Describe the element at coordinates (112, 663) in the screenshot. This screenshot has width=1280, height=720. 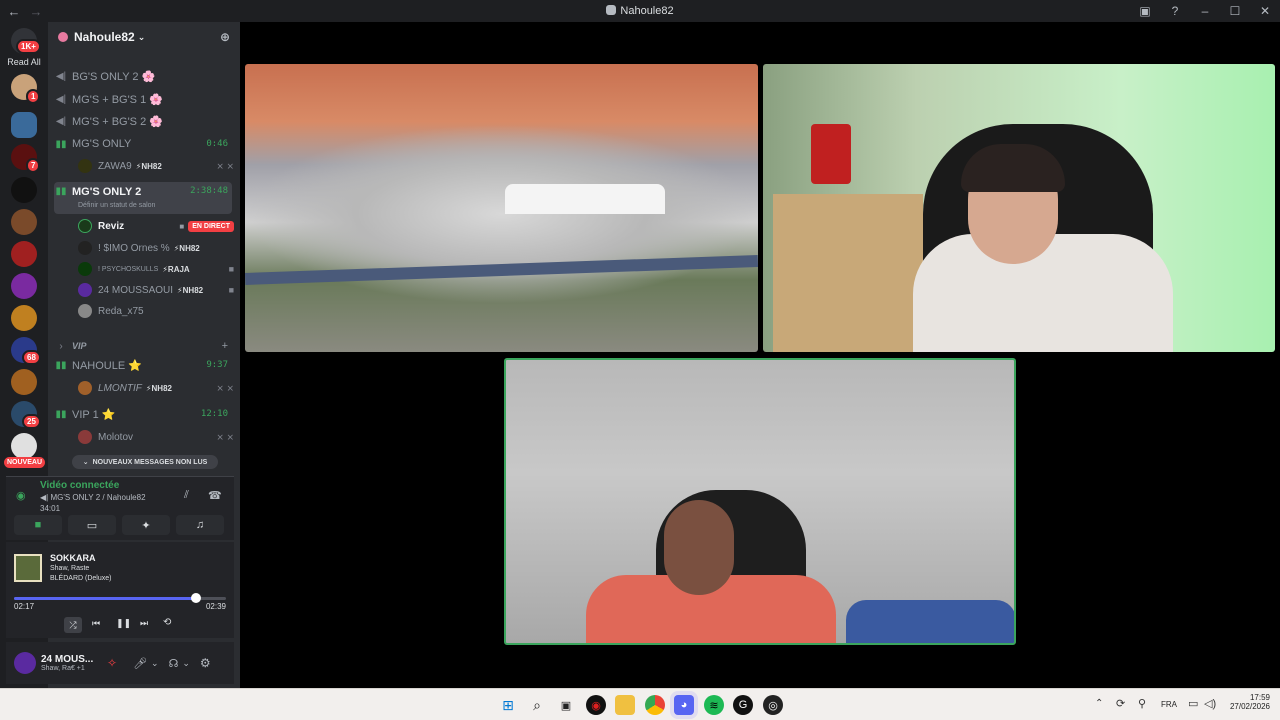
I see `game-controller-icon: ✧` at that location.